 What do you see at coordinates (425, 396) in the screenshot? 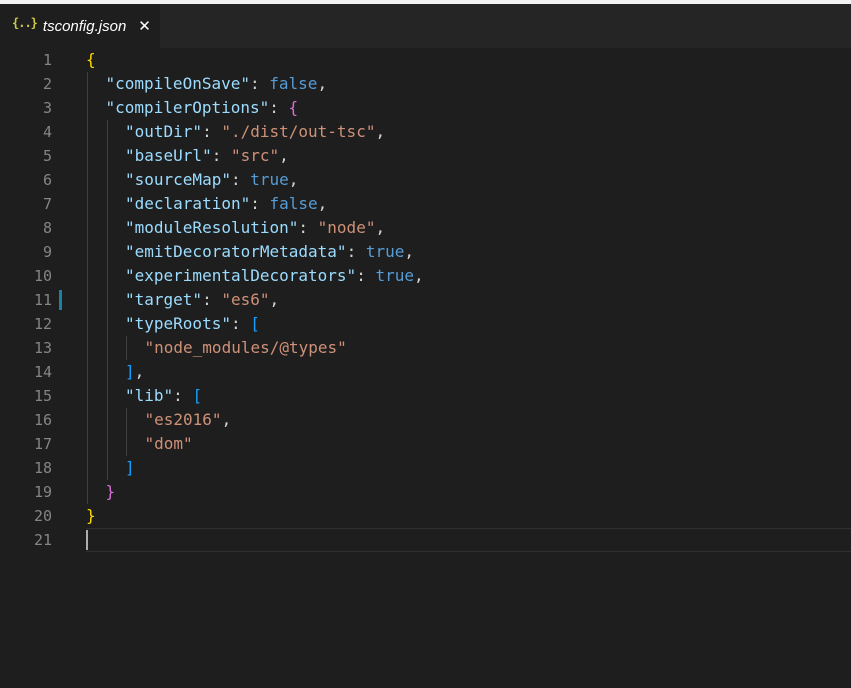
I see `code-line: 15 "lib": [` at bounding box center [425, 396].